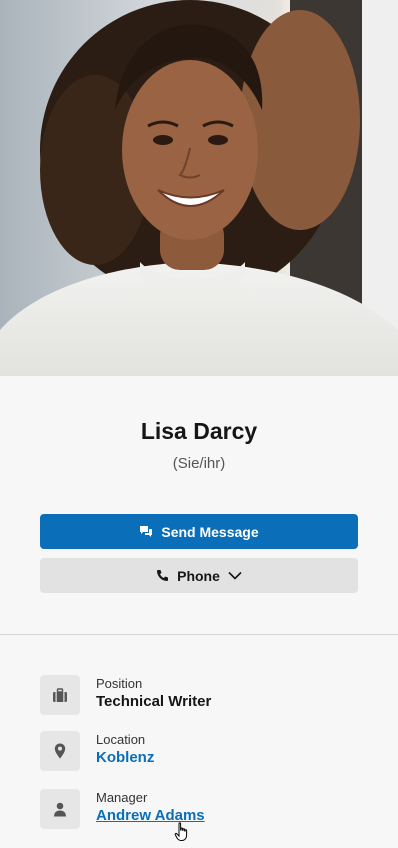  Describe the element at coordinates (182, 834) in the screenshot. I see `hand-pointer-icon` at that location.